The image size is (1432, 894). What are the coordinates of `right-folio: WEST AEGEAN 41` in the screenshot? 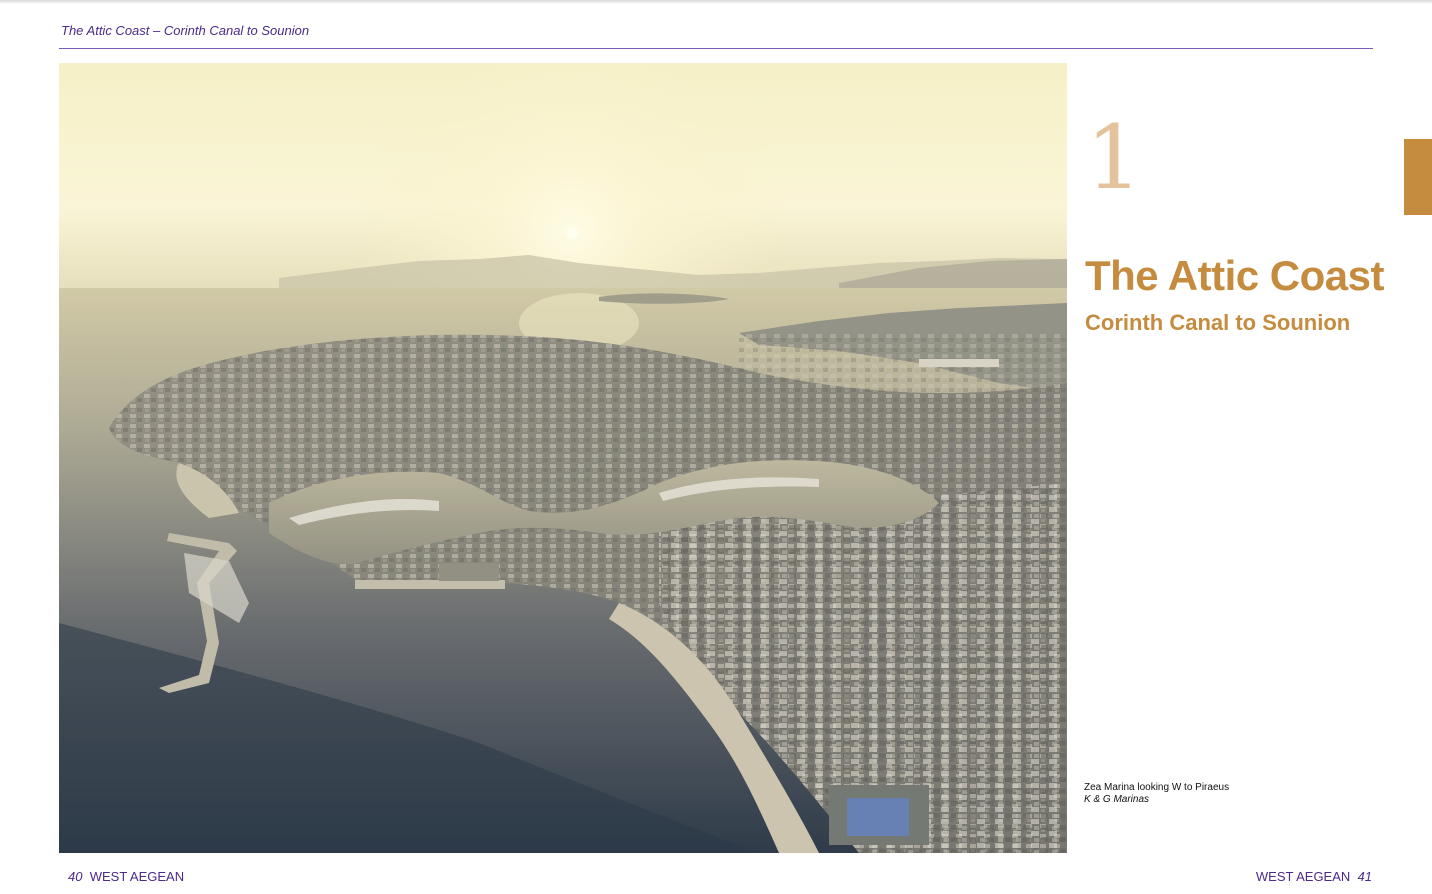 It's located at (1314, 876).